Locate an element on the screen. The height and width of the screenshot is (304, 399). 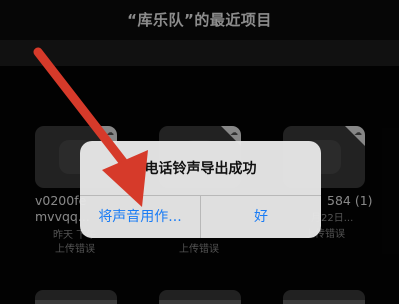
ok-button: 好 is located at coordinates (261, 217).